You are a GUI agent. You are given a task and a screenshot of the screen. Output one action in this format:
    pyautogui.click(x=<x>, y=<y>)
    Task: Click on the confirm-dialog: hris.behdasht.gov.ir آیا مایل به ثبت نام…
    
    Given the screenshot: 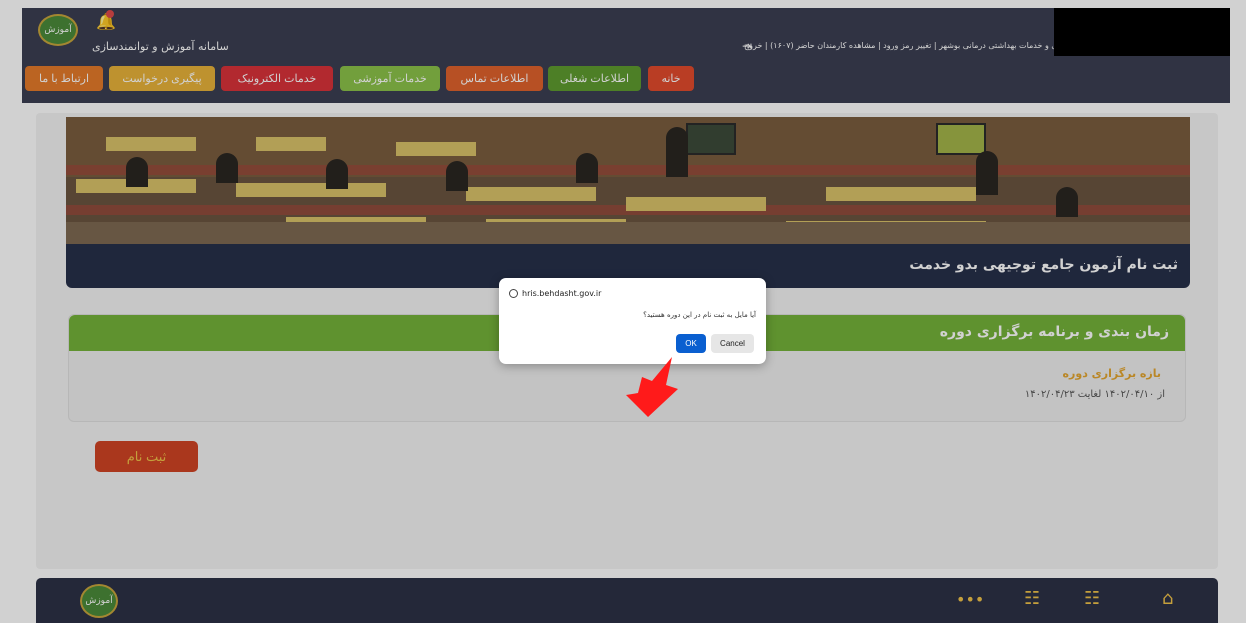 What is the action you would take?
    pyautogui.click(x=632, y=321)
    